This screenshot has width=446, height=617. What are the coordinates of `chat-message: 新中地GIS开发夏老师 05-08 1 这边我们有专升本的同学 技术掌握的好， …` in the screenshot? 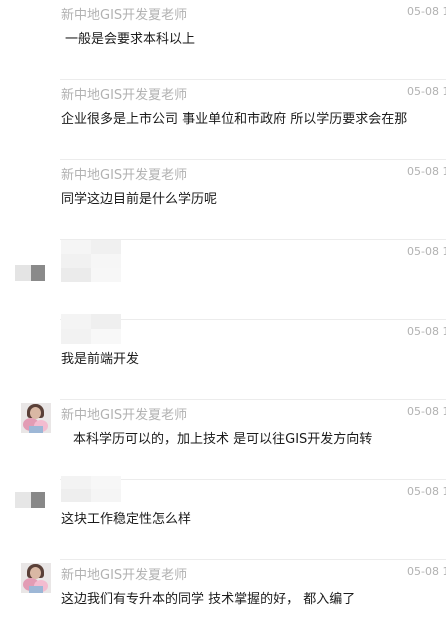 It's located at (223, 588).